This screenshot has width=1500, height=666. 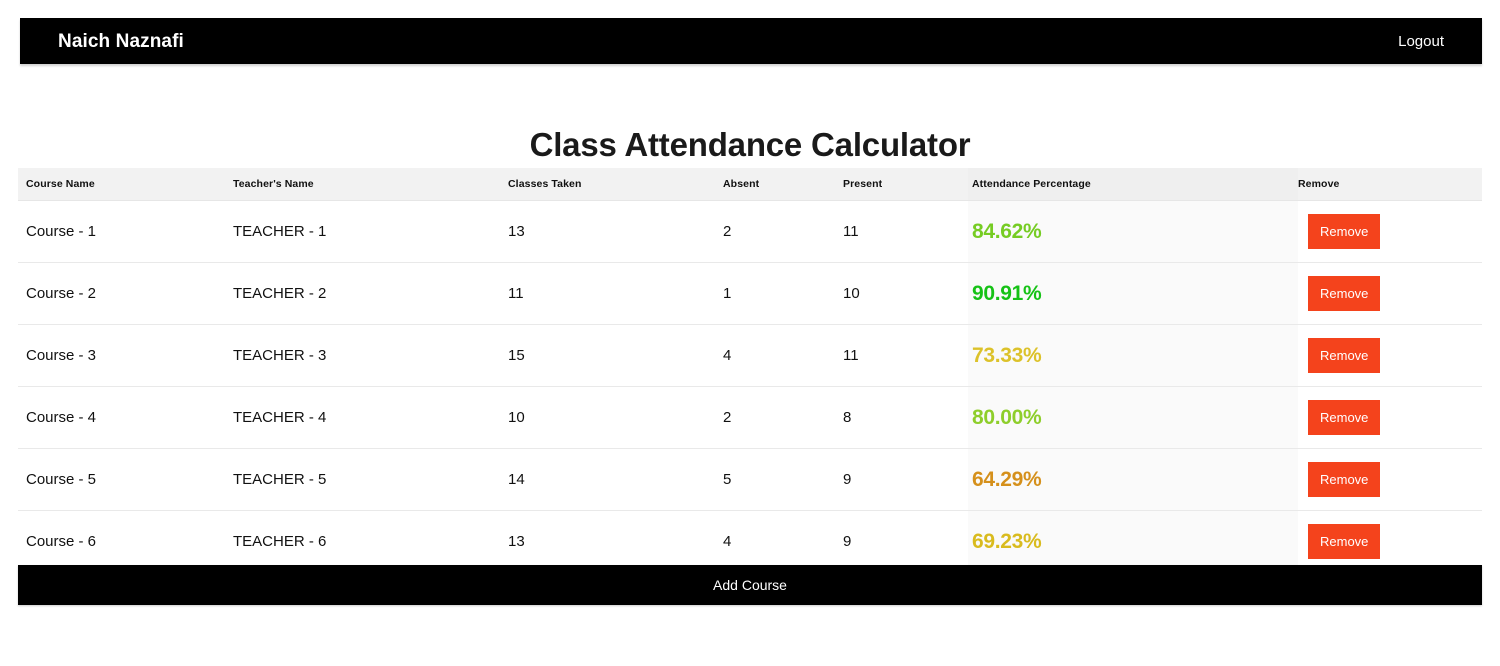 What do you see at coordinates (615, 479) in the screenshot?
I see `cell-classes-taken: 14` at bounding box center [615, 479].